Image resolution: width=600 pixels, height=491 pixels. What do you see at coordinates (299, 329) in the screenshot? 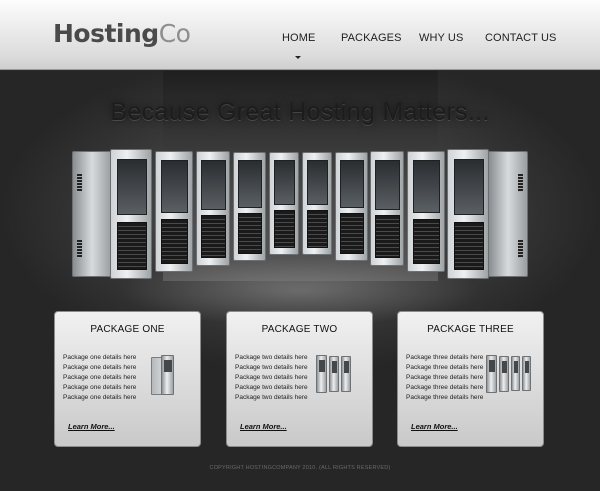
I see `package-title: PACKAGE TWO` at bounding box center [299, 329].